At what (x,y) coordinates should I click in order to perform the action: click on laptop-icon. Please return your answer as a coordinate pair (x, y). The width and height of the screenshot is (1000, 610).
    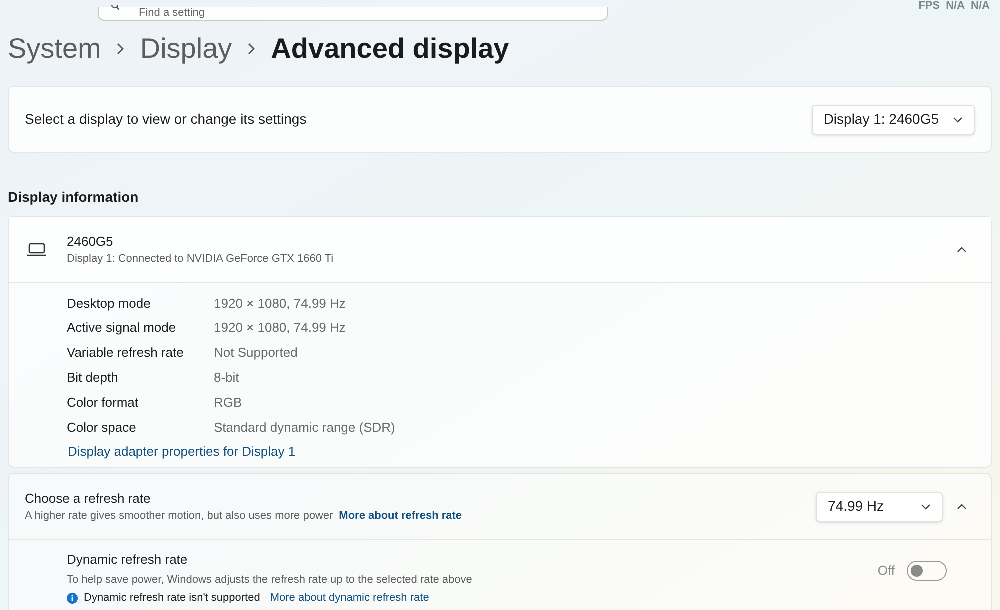
    Looking at the image, I should click on (37, 249).